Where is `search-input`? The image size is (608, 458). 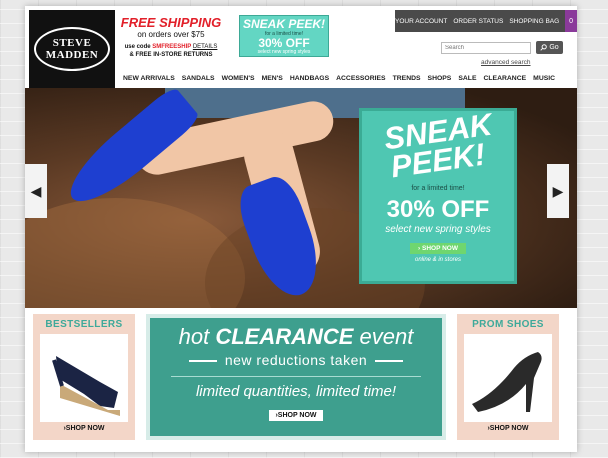 search-input is located at coordinates (486, 48).